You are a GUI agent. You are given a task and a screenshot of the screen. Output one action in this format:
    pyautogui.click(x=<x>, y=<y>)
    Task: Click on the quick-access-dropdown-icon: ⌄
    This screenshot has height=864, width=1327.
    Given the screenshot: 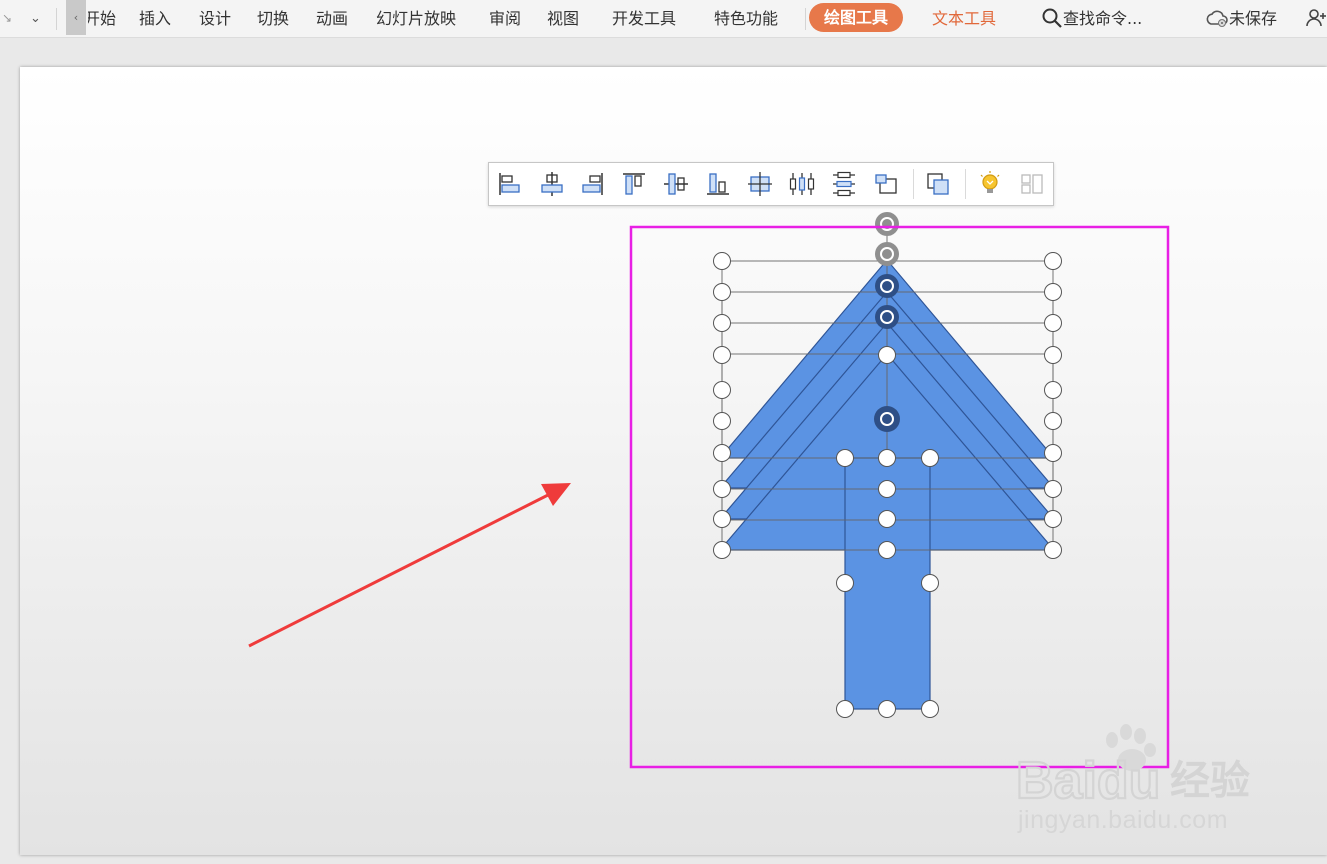 What is the action you would take?
    pyautogui.click(x=35, y=18)
    